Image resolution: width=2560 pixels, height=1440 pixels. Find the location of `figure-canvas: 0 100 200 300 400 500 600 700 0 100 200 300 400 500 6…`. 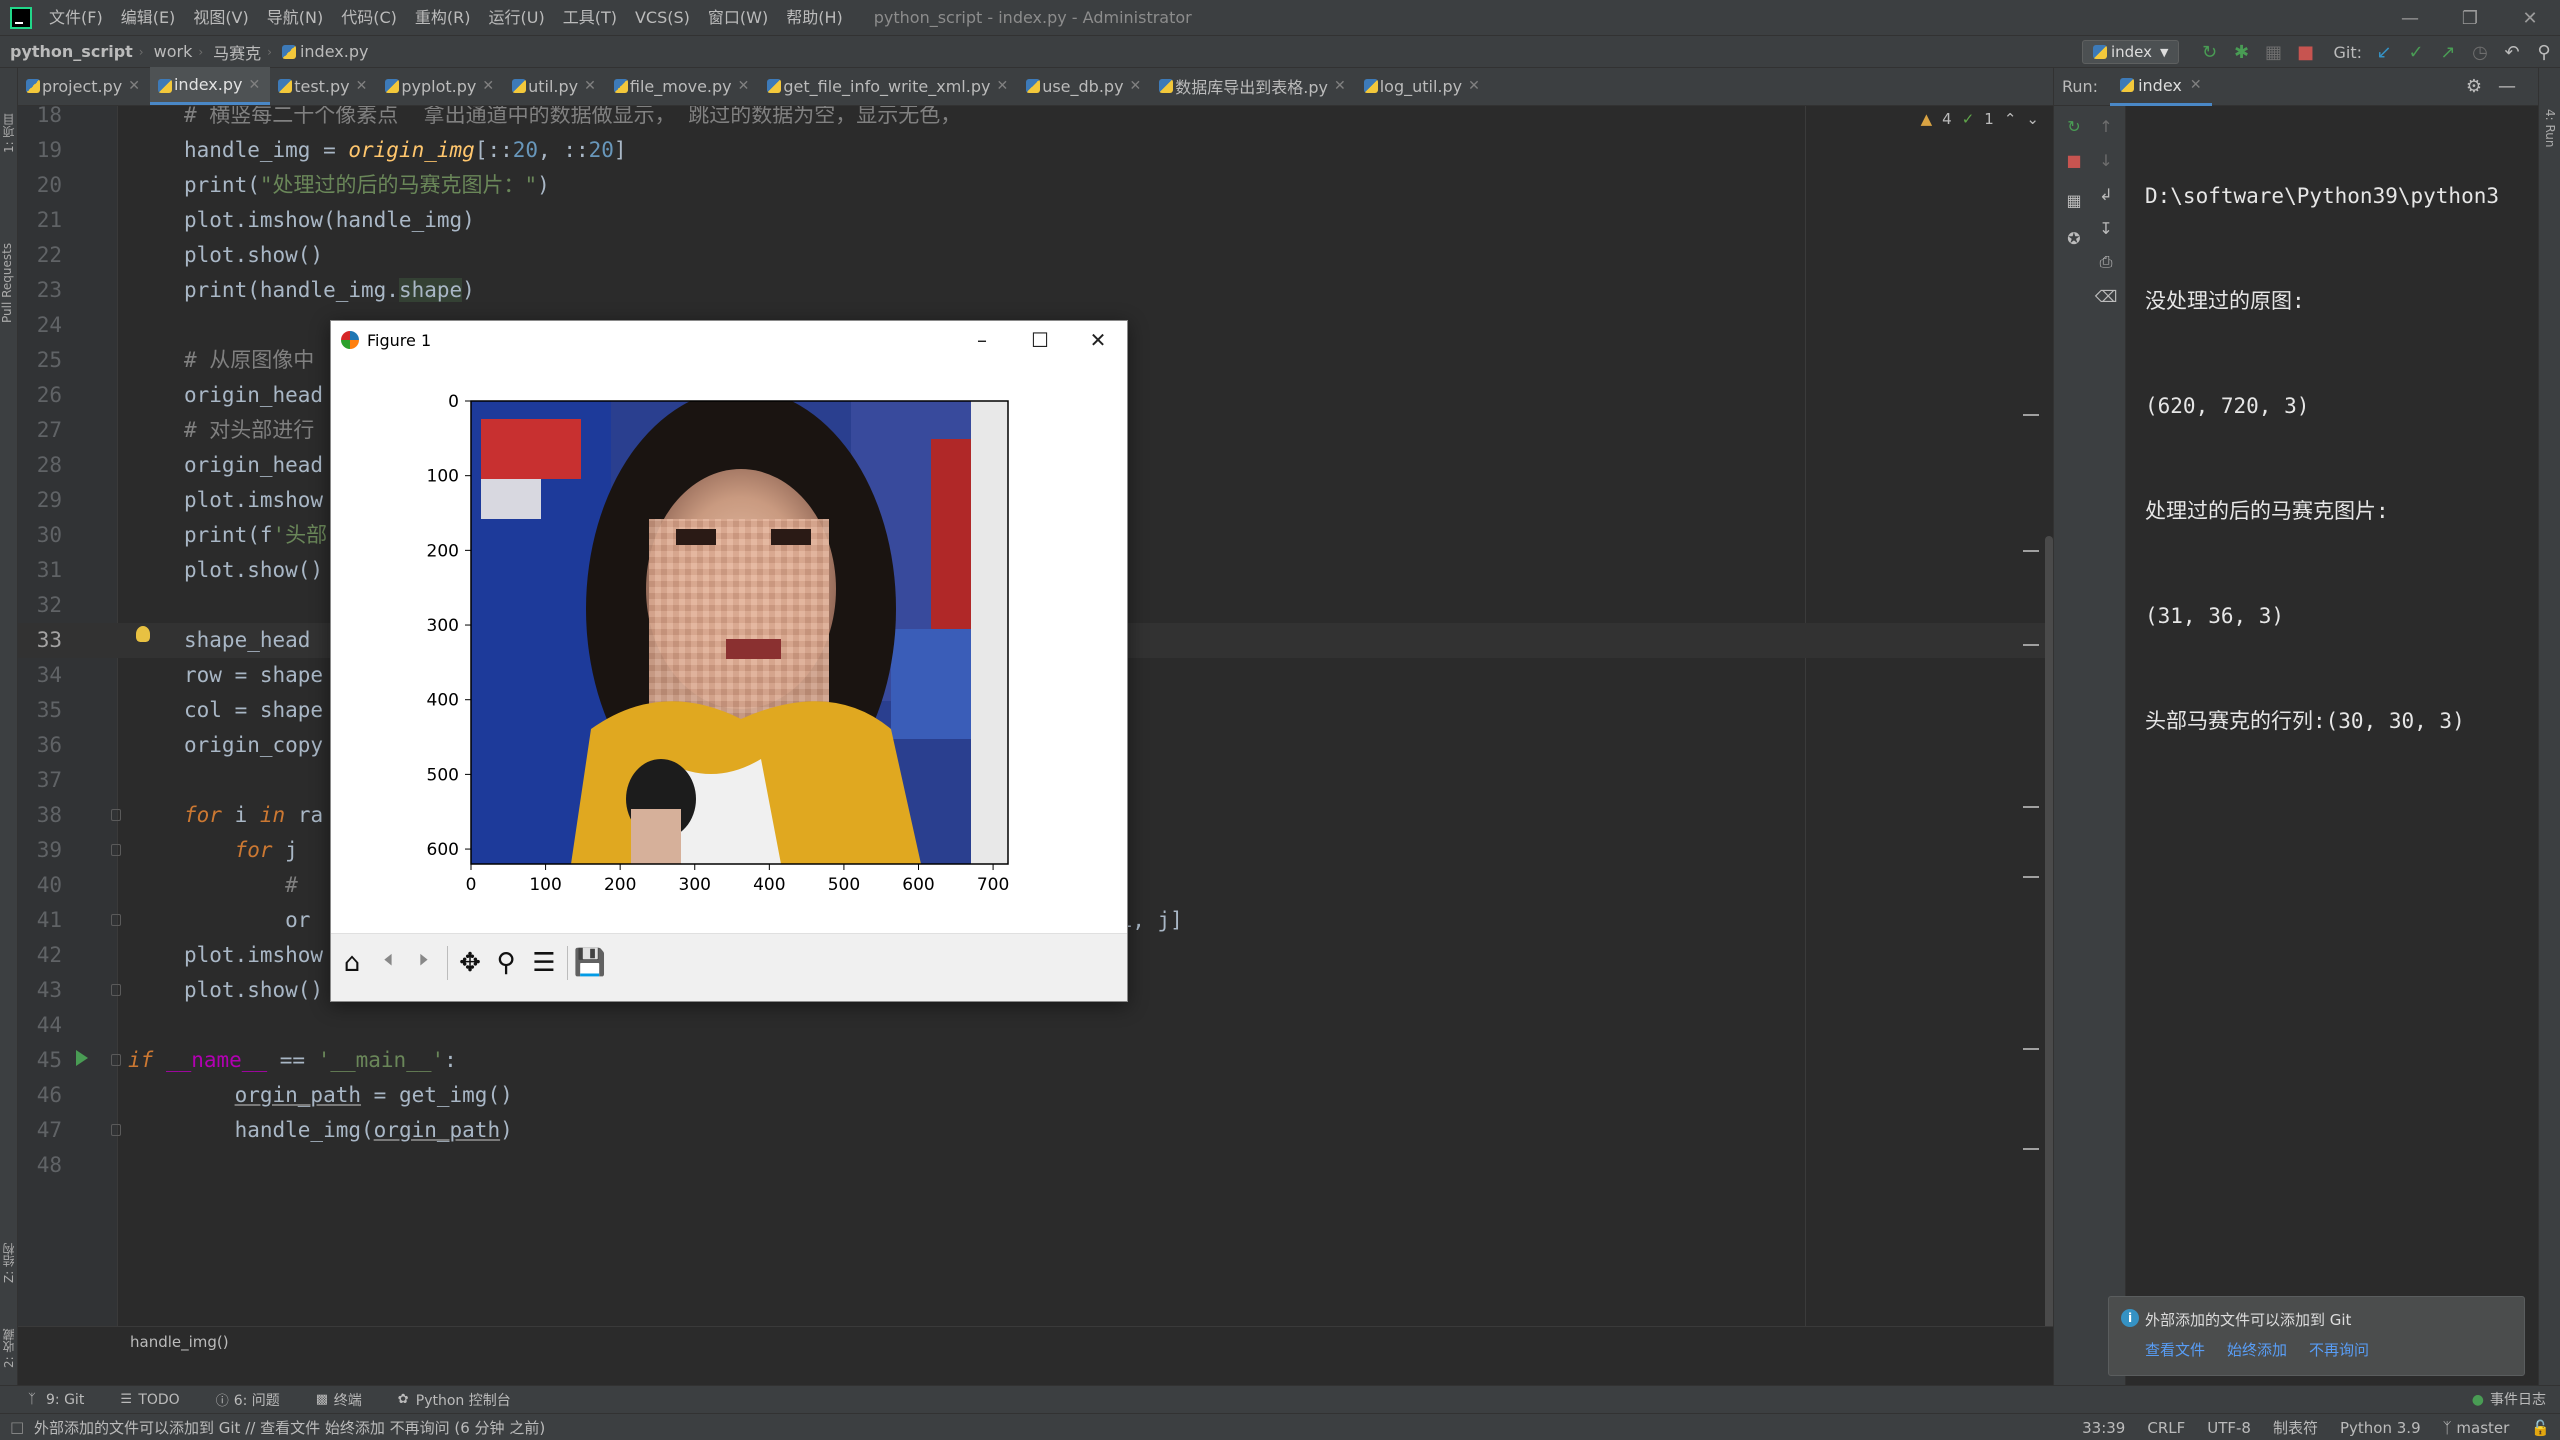

figure-canvas: 0 100 200 300 400 500 600 700 0 100 200 300 400 500 6… is located at coordinates (729, 646).